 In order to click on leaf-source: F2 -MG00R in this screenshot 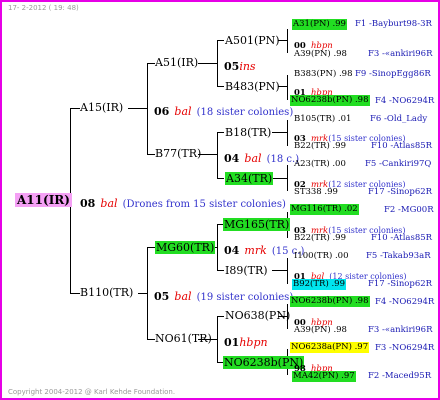, I will do `click(409, 210)`.